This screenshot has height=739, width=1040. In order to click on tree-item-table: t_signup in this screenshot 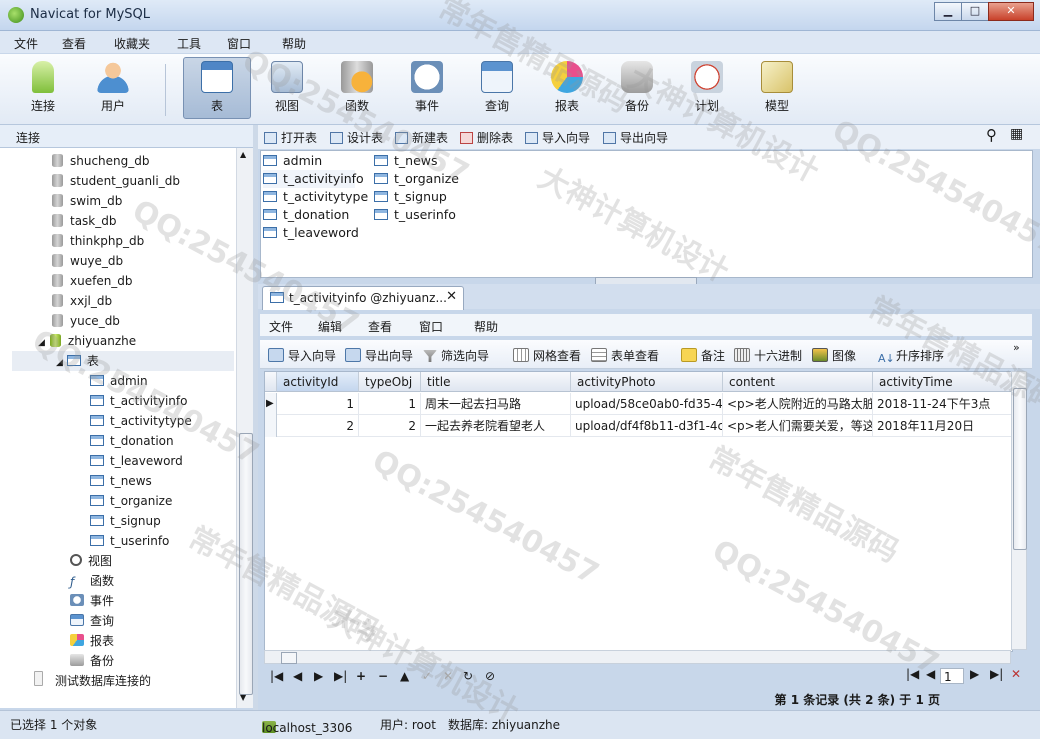, I will do `click(125, 521)`.